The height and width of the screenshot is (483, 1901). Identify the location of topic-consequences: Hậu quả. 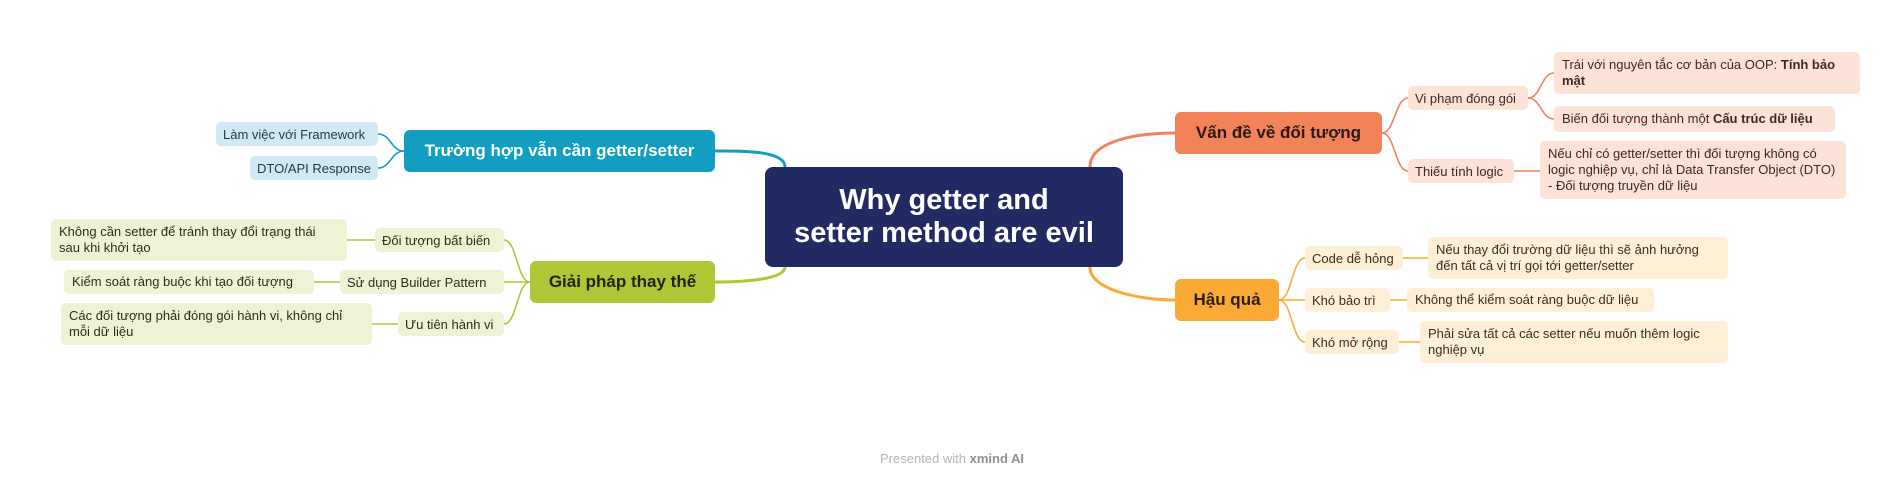
(1227, 300).